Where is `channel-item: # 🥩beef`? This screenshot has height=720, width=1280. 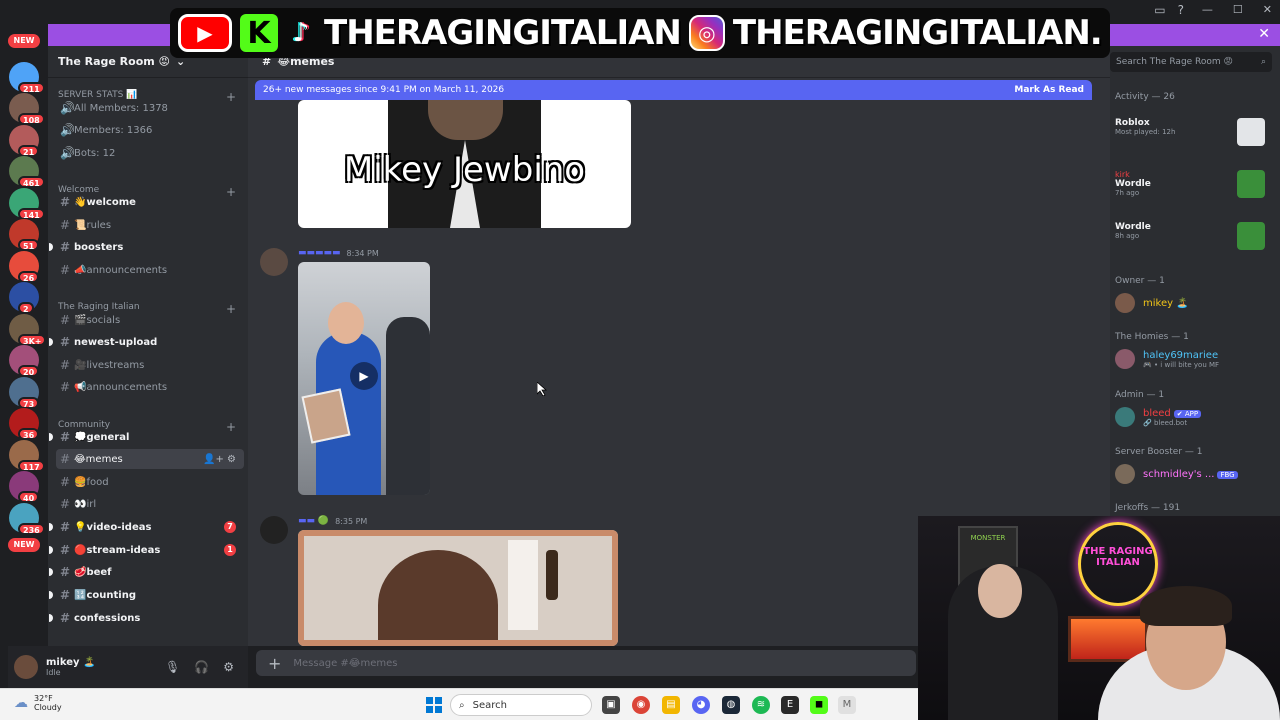
channel-item: # 🥩beef is located at coordinates (146, 572).